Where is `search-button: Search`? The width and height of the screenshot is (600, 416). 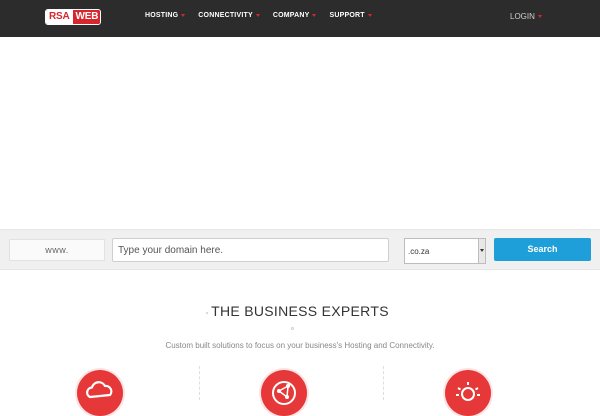 search-button: Search is located at coordinates (542, 249).